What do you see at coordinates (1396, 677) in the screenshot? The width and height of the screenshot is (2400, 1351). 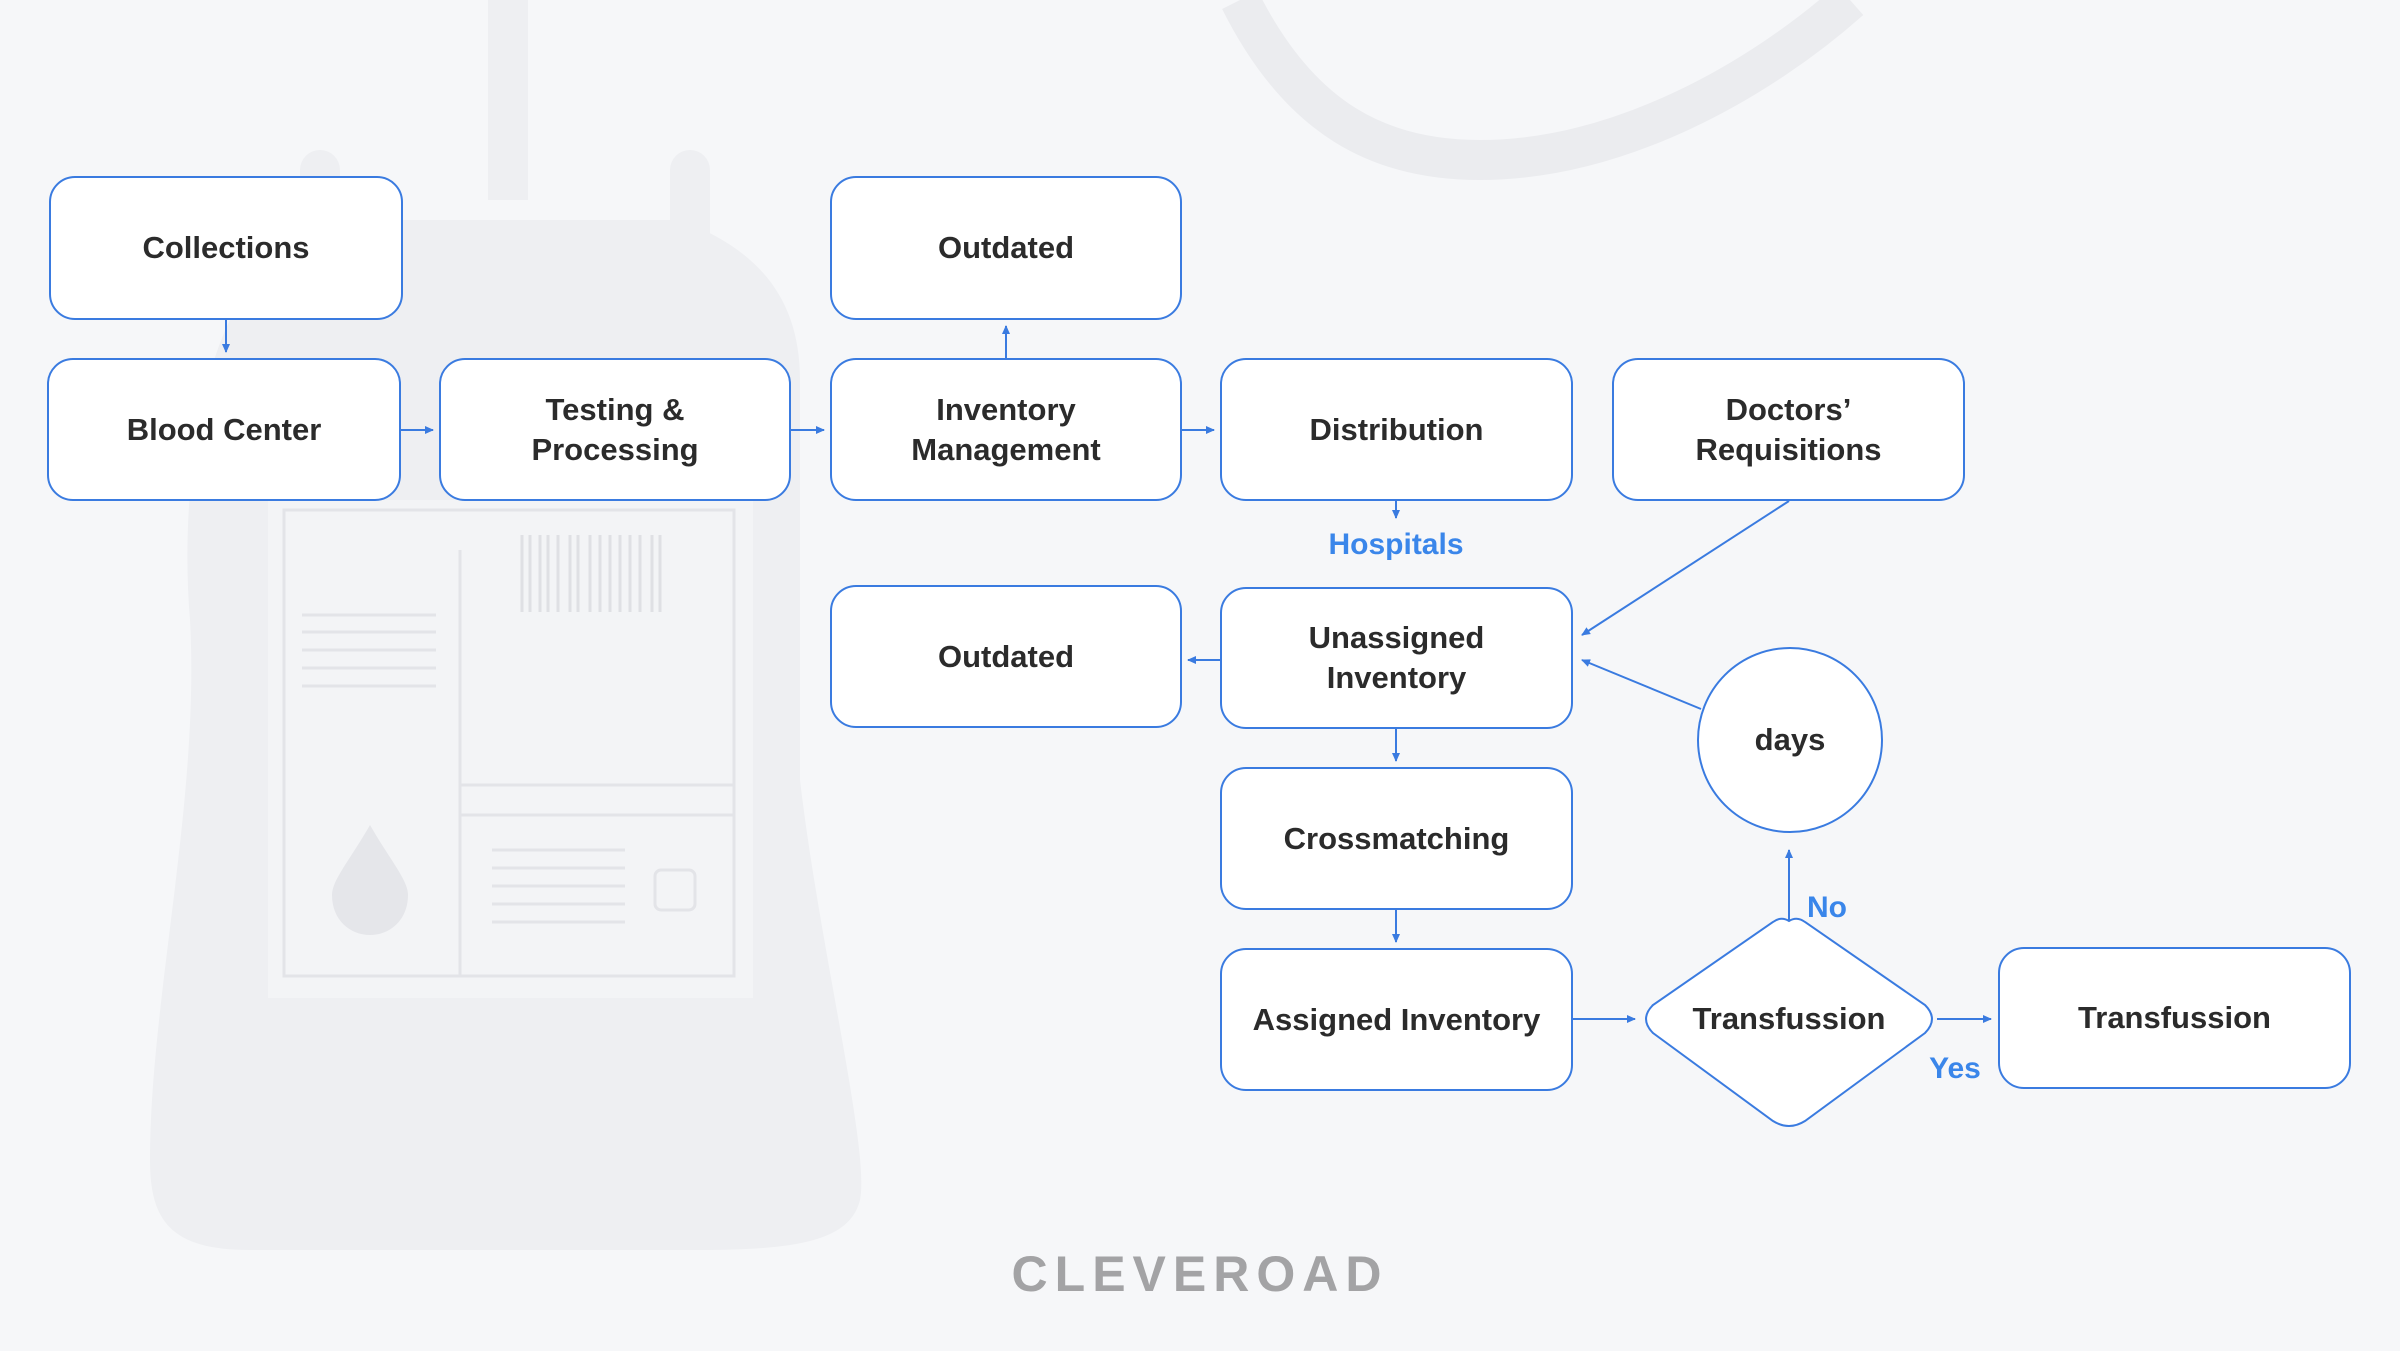 I see `node-label-line2: Inventory` at bounding box center [1396, 677].